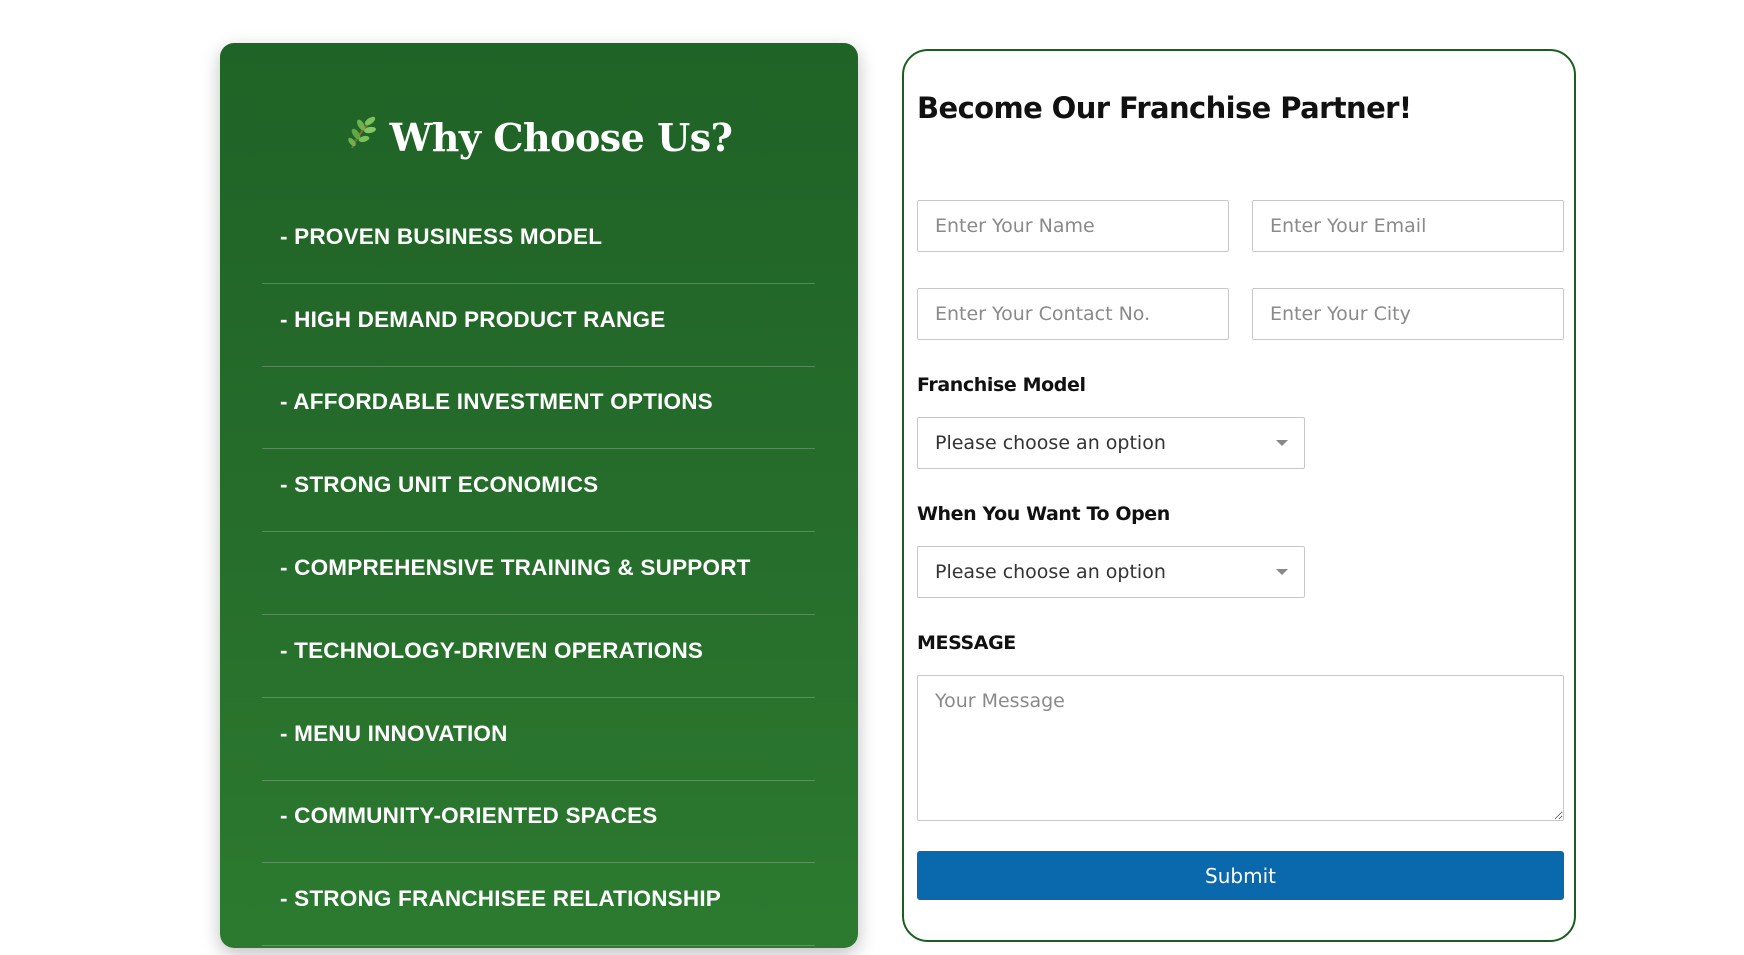 The image size is (1744, 955). Describe the element at coordinates (1164, 108) in the screenshot. I see `form-title: Become Our Franchise Partner!` at that location.